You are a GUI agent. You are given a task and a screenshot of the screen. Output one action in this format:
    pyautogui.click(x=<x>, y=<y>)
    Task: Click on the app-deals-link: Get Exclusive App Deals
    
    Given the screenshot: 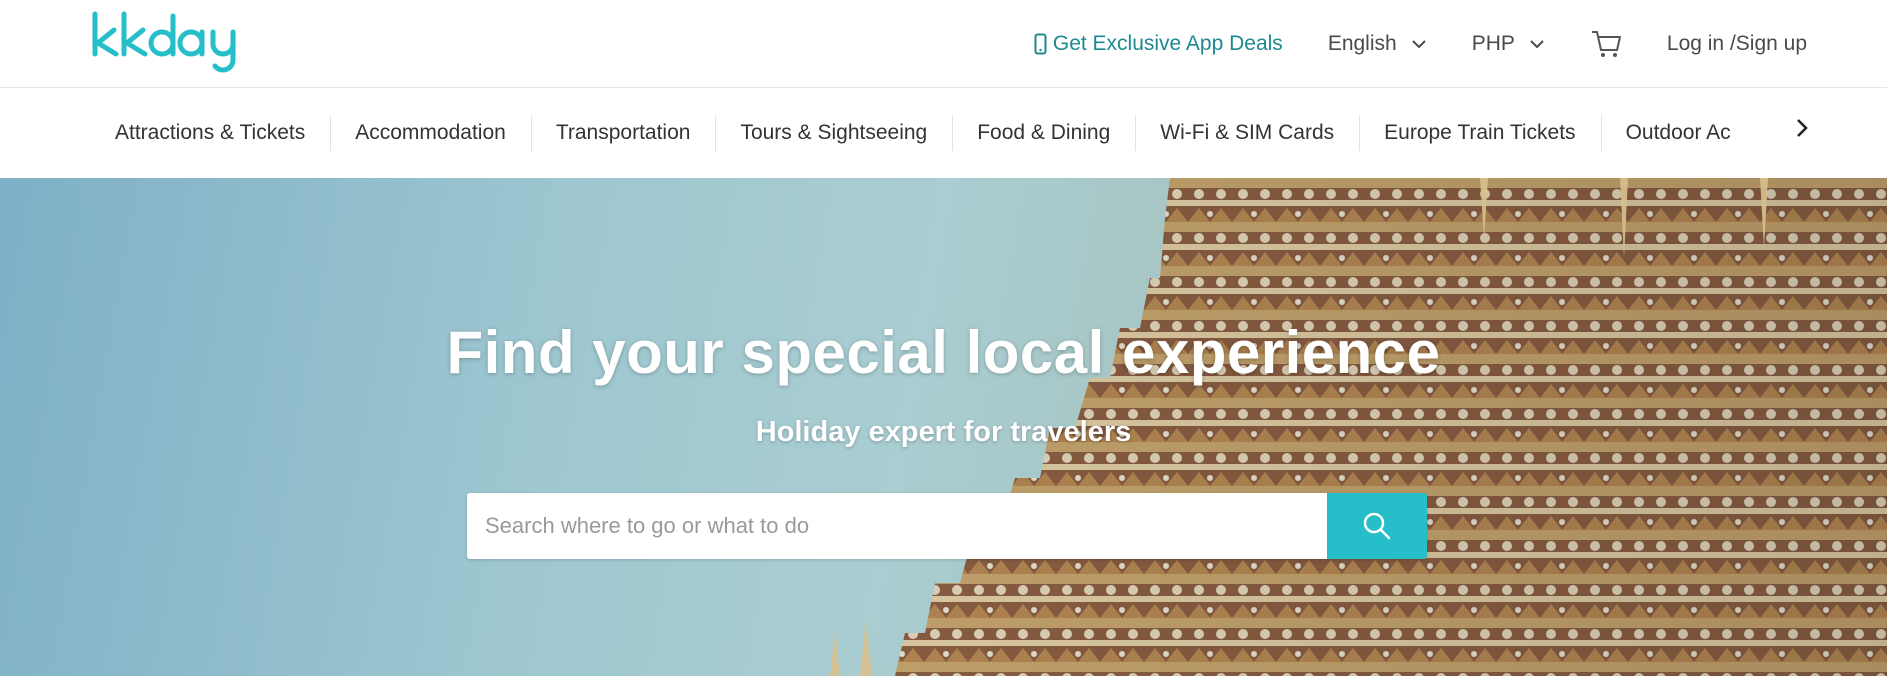 What is the action you would take?
    pyautogui.click(x=1158, y=44)
    